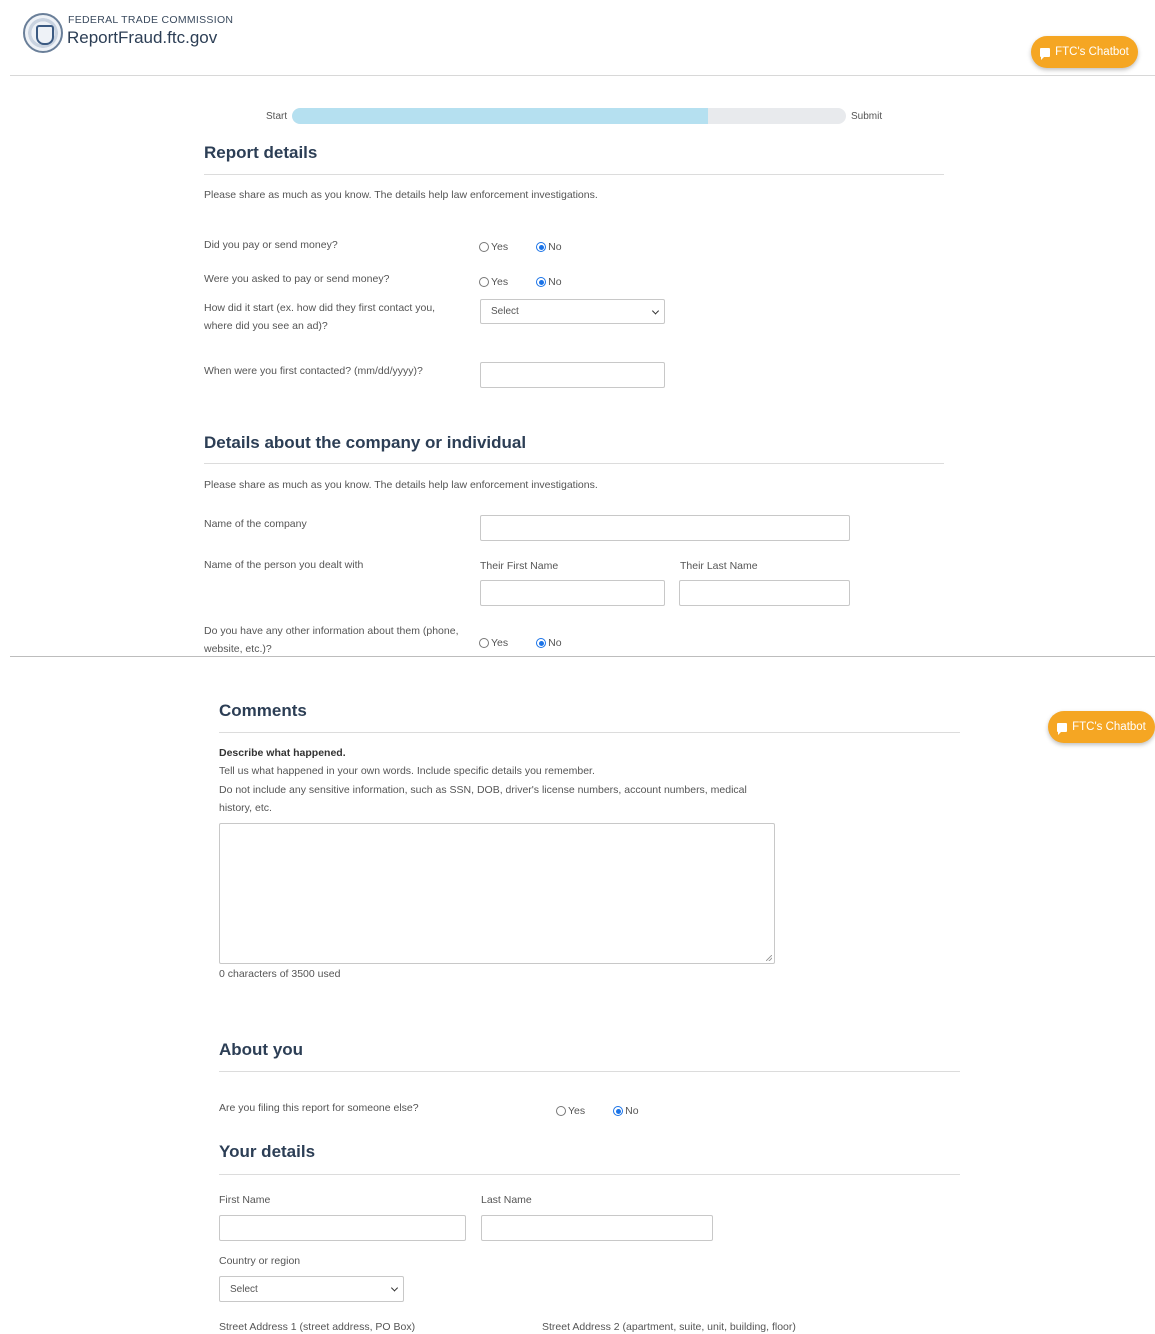 Image resolution: width=1155 pixels, height=1334 pixels. Describe the element at coordinates (342, 1228) in the screenshot. I see `first-name-input` at that location.